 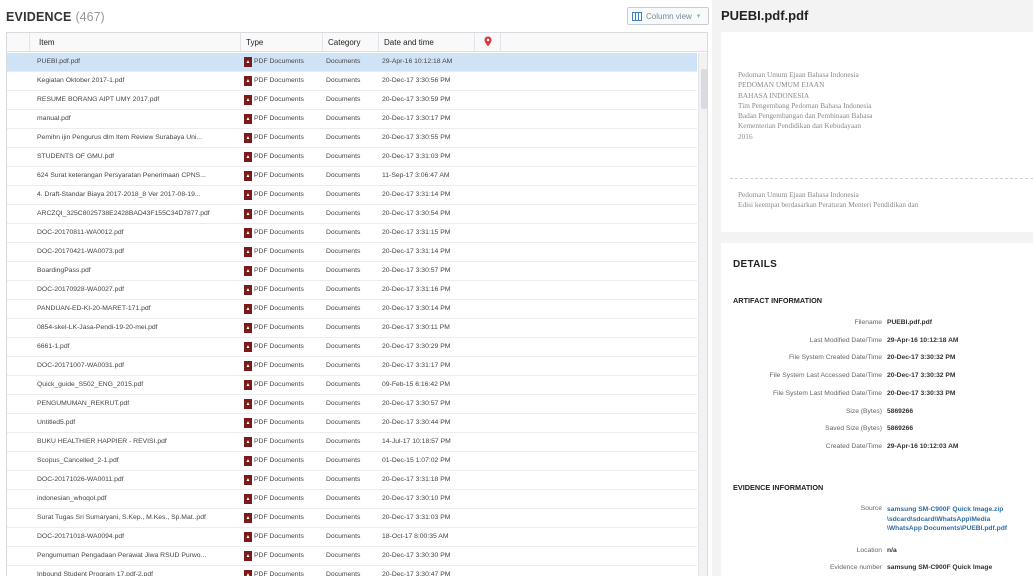 I want to click on item-name: 0854-skel-LK-Jasa-Pendi-19-20-mei.pdf, so click(x=97, y=327).